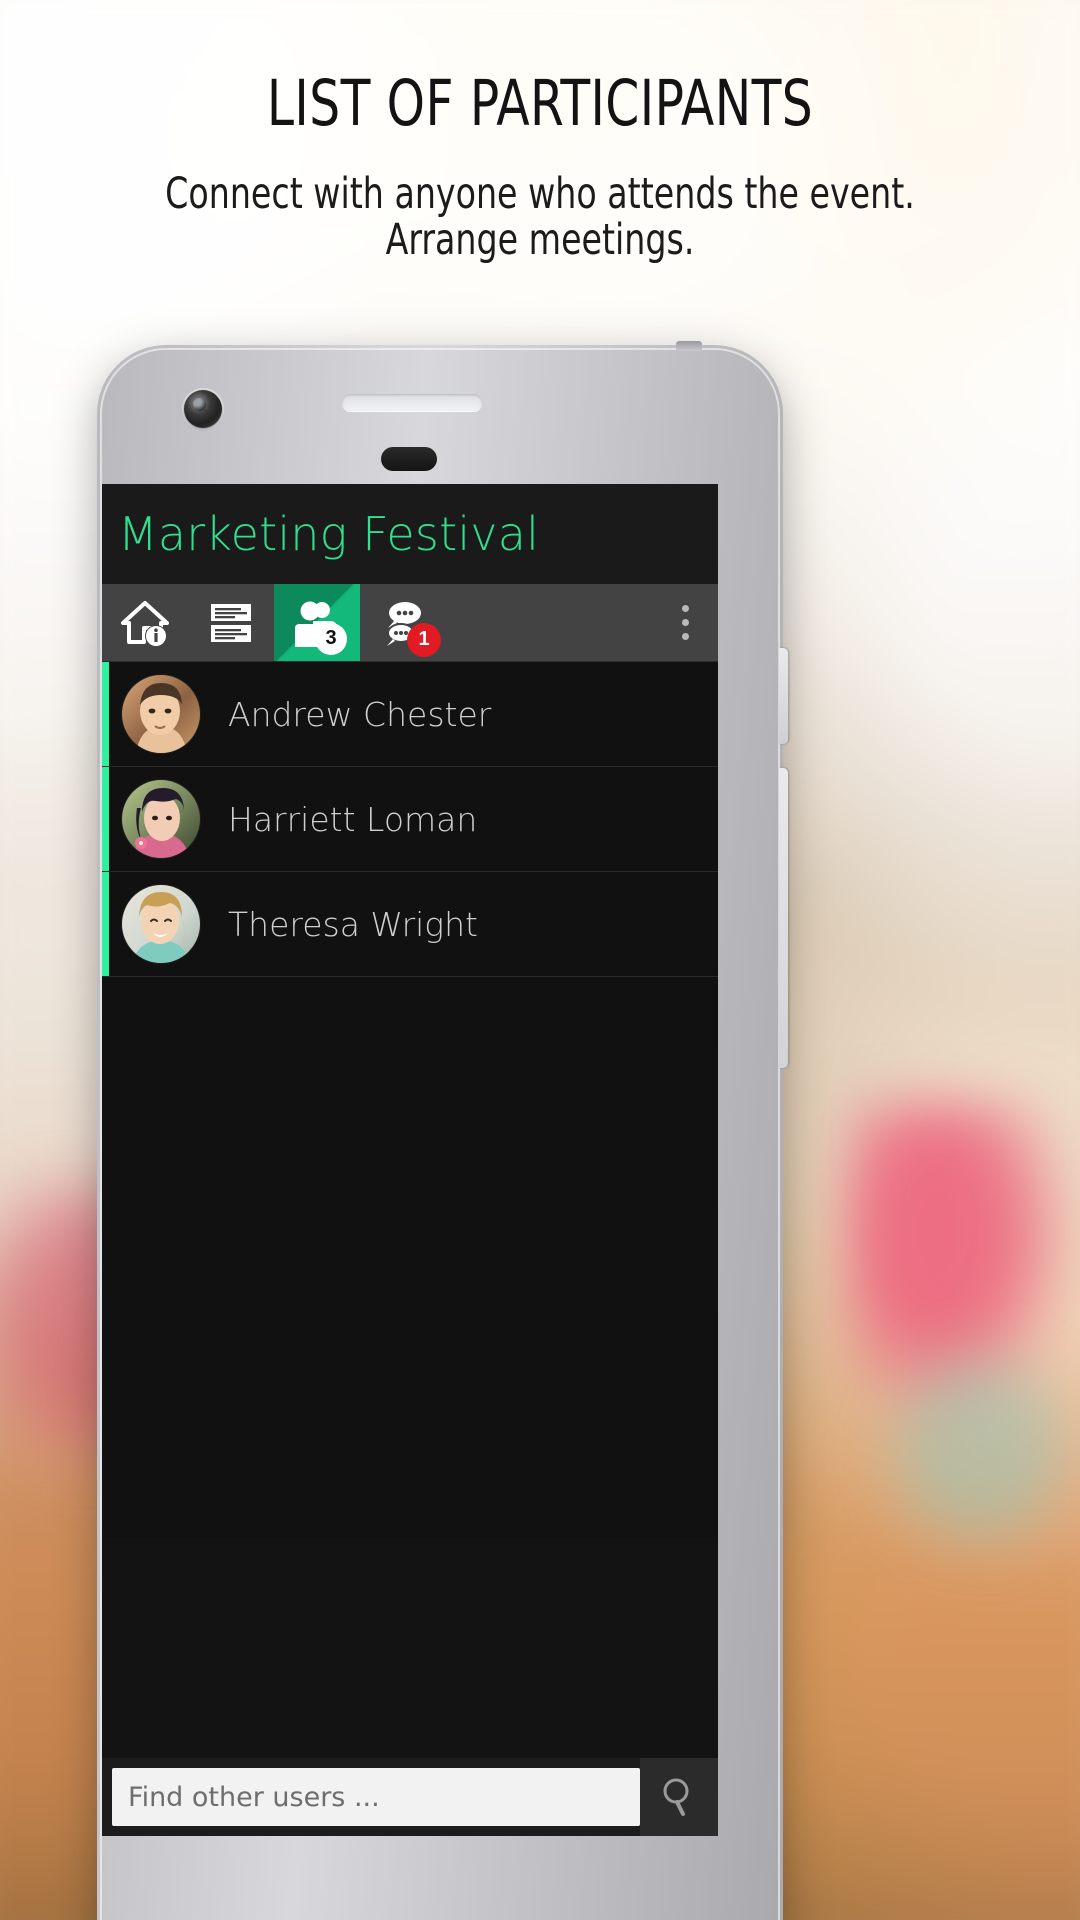 This screenshot has width=1080, height=1920. I want to click on participant-name: Harriett Loman, so click(353, 819).